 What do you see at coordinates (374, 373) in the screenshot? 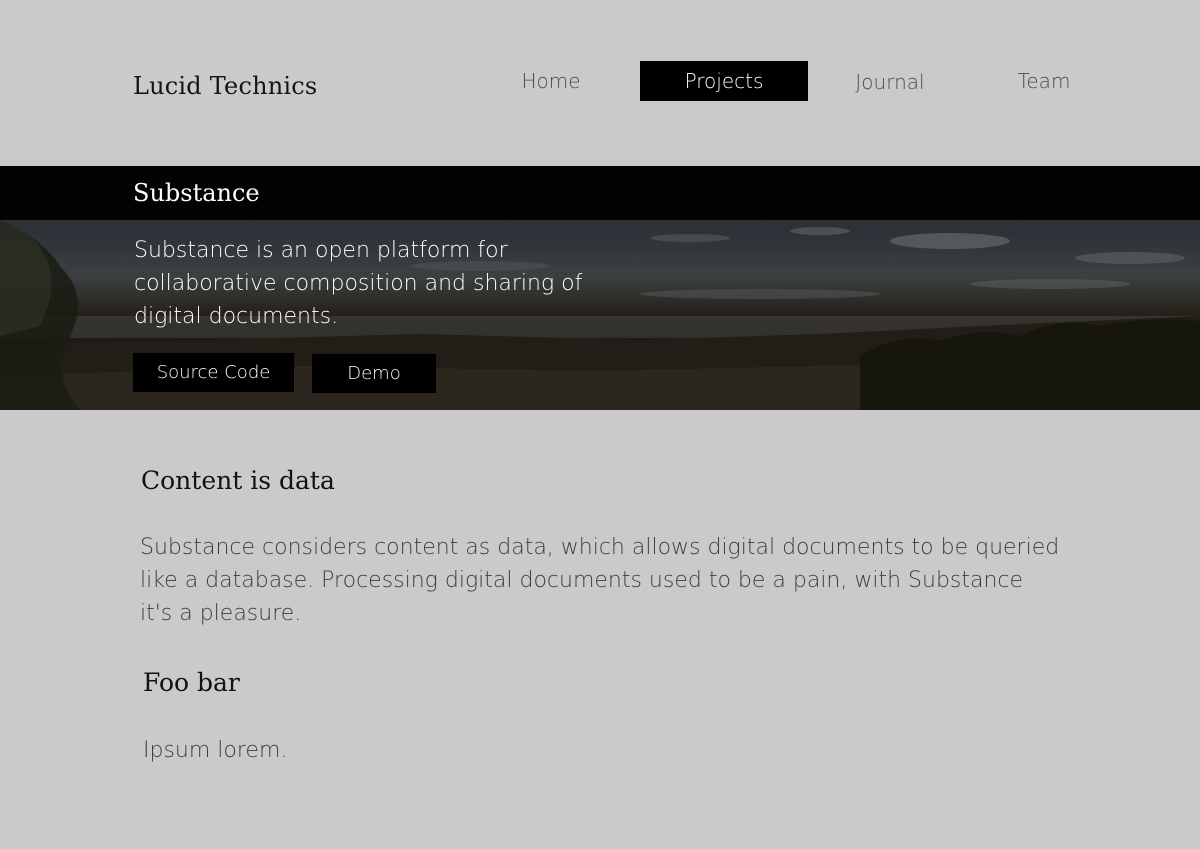
I see `demo-button: Demo` at bounding box center [374, 373].